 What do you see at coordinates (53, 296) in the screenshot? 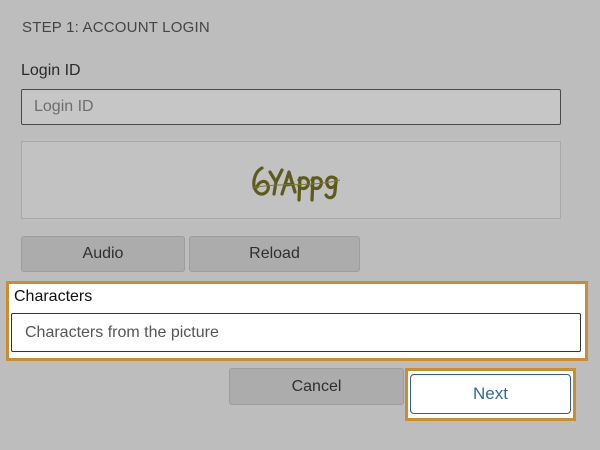
I see `characters-label: Characters` at bounding box center [53, 296].